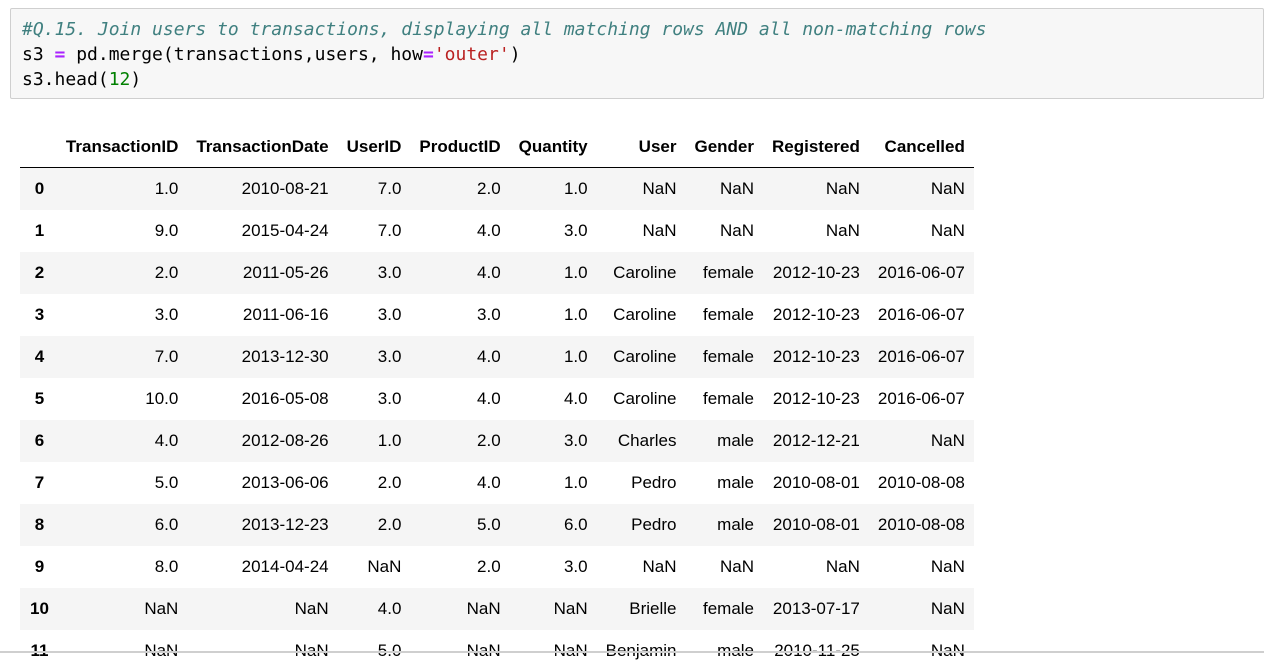  What do you see at coordinates (39, 566) in the screenshot?
I see `row-index: 9` at bounding box center [39, 566].